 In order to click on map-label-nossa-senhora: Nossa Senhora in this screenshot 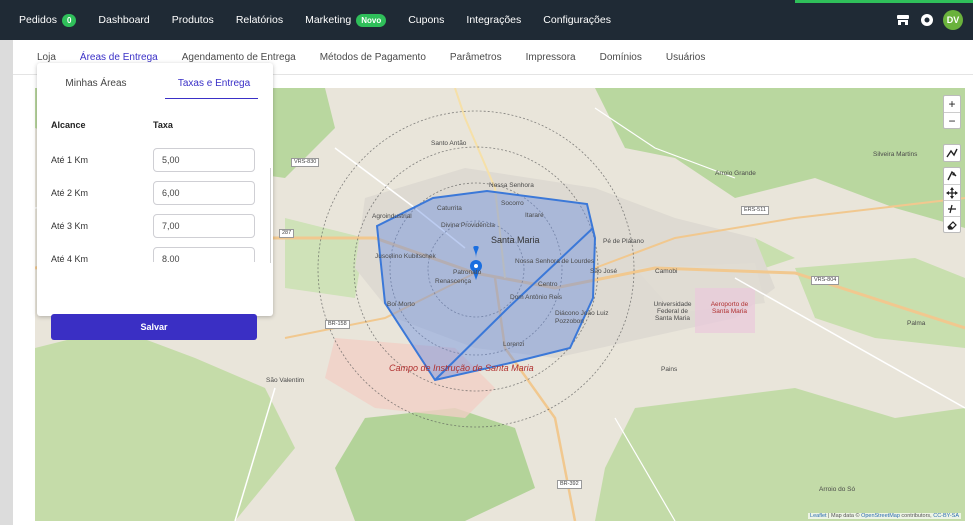, I will do `click(511, 185)`.